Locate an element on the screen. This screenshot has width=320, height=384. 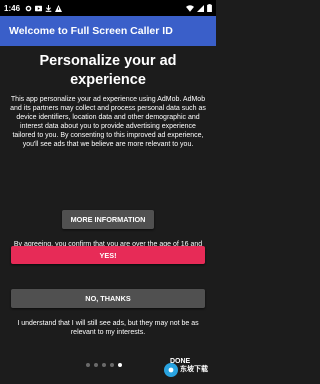
download-icon is located at coordinates (48, 8).